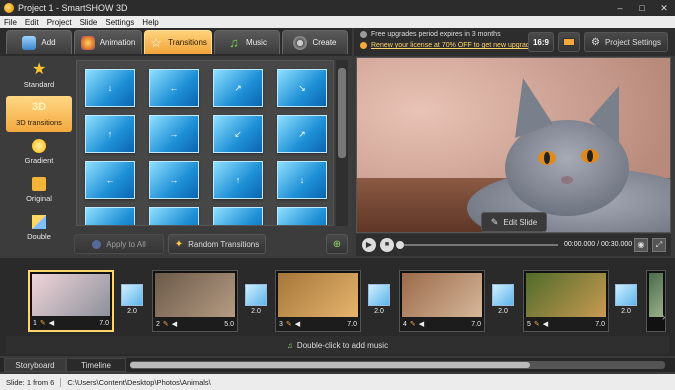  Describe the element at coordinates (71, 301) in the screenshot. I see `slide-thumb-1: 1 ✎ ◀ 7.0` at that location.